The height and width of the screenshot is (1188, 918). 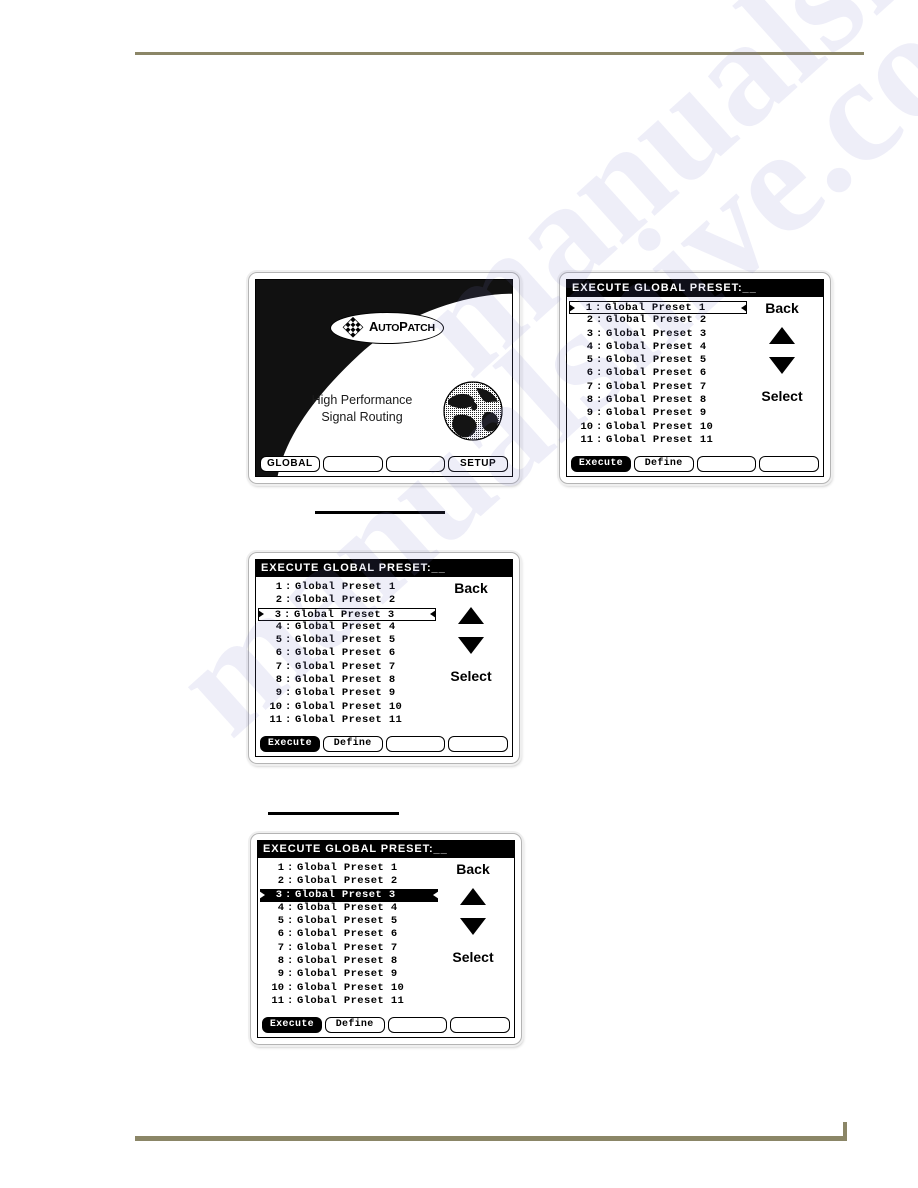 I want to click on nav-select-label-top: Select, so click(x=782, y=396).